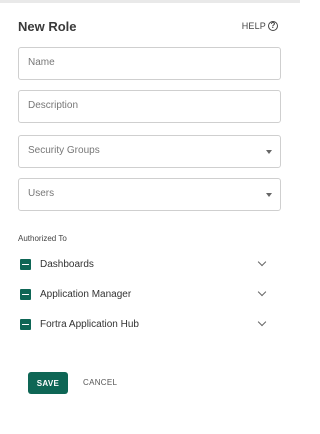 The image size is (320, 434). I want to click on security-groups-select: Security Groups, so click(149, 151).